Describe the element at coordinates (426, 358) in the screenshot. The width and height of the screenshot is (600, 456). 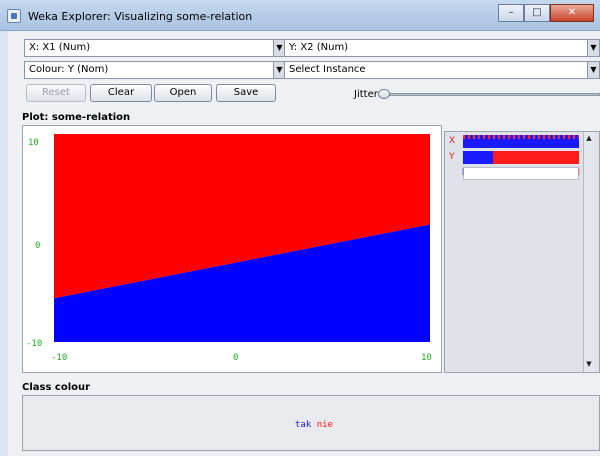
I see `x-tick-right: 10` at that location.